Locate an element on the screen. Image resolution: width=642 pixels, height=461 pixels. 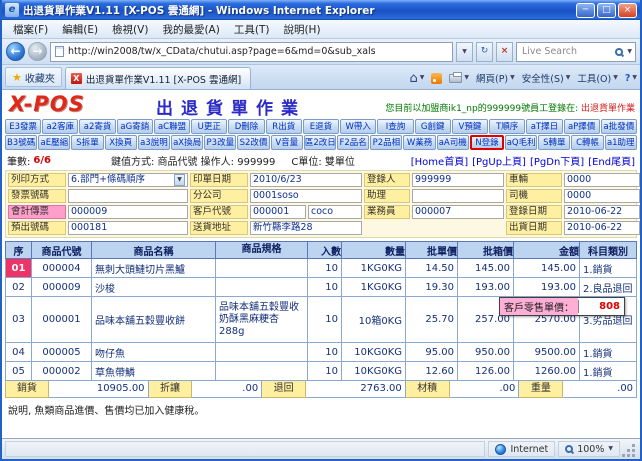
toolbar-button: C轉帳 is located at coordinates (587, 142).